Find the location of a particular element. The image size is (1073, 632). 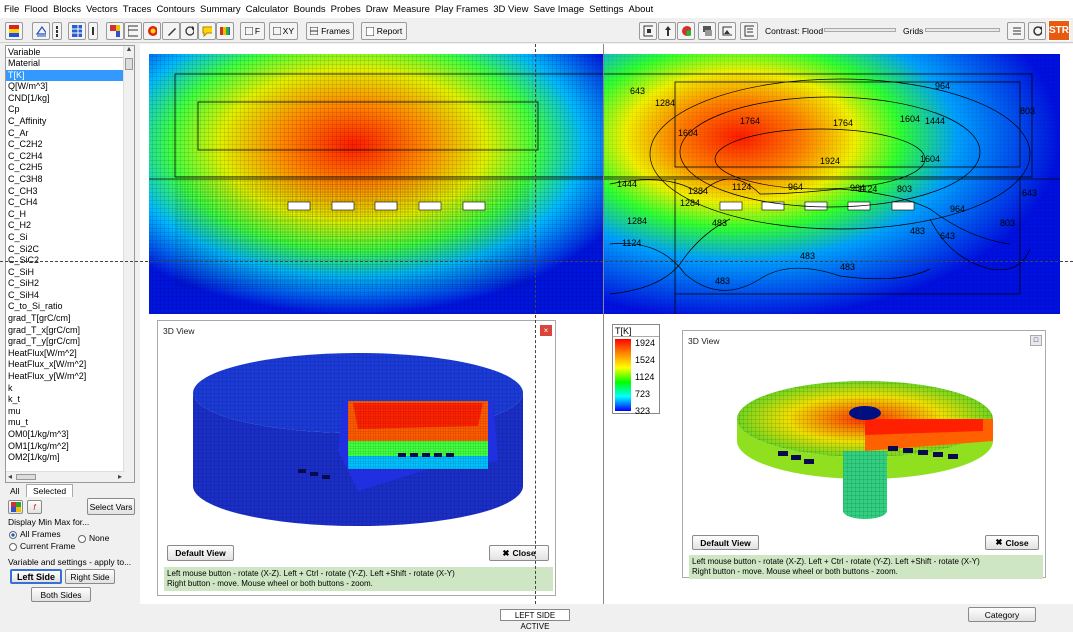

menu-item-file: File is located at coordinates (11, 9).